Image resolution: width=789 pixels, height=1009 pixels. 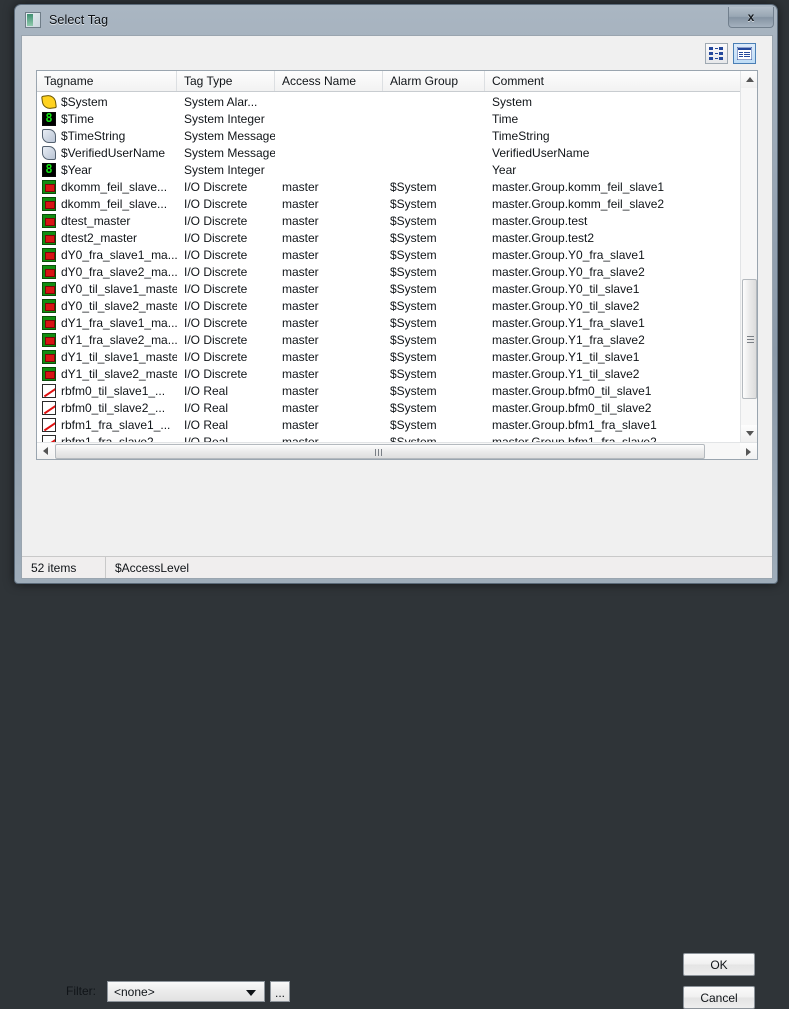 What do you see at coordinates (568, 339) in the screenshot?
I see `cell-comment: master.Group.Y1_fra_slave2` at bounding box center [568, 339].